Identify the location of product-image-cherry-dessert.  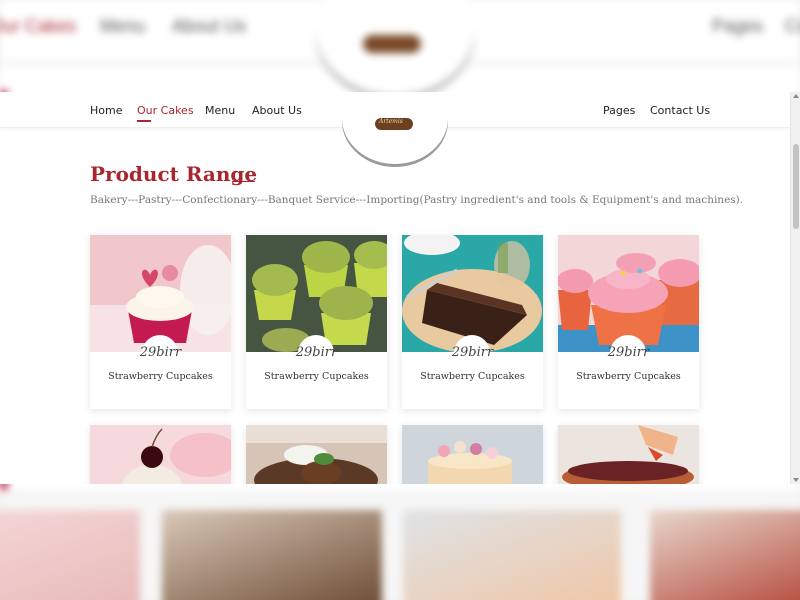
(160, 454).